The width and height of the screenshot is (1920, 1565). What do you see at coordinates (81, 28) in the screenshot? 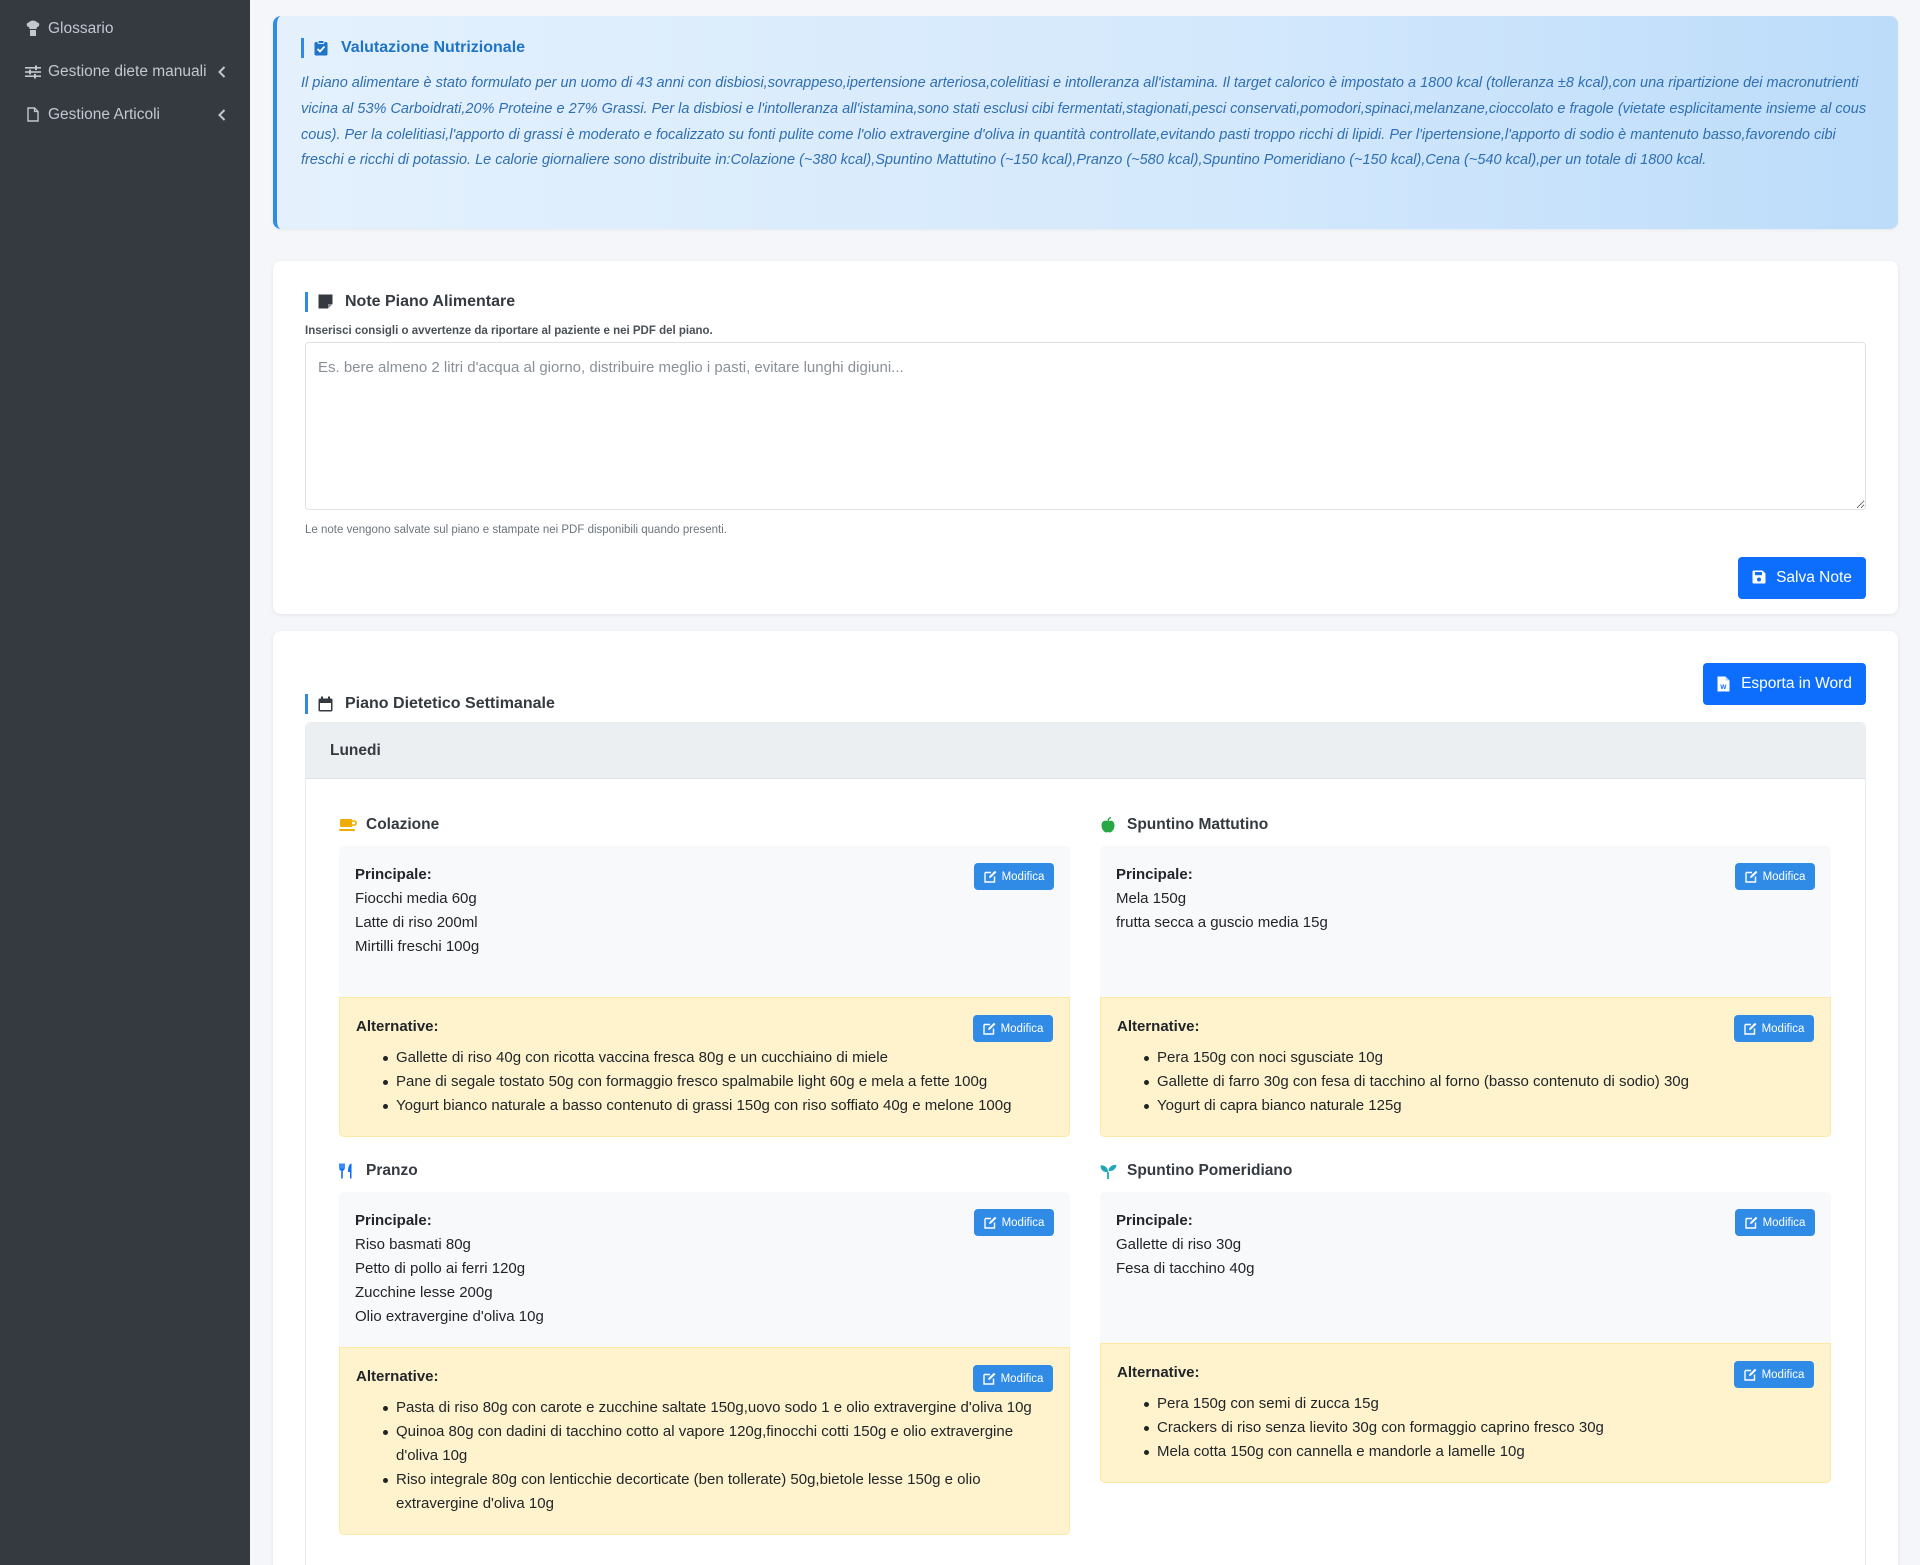
I see `sidebar-item-label: Glossario` at bounding box center [81, 28].